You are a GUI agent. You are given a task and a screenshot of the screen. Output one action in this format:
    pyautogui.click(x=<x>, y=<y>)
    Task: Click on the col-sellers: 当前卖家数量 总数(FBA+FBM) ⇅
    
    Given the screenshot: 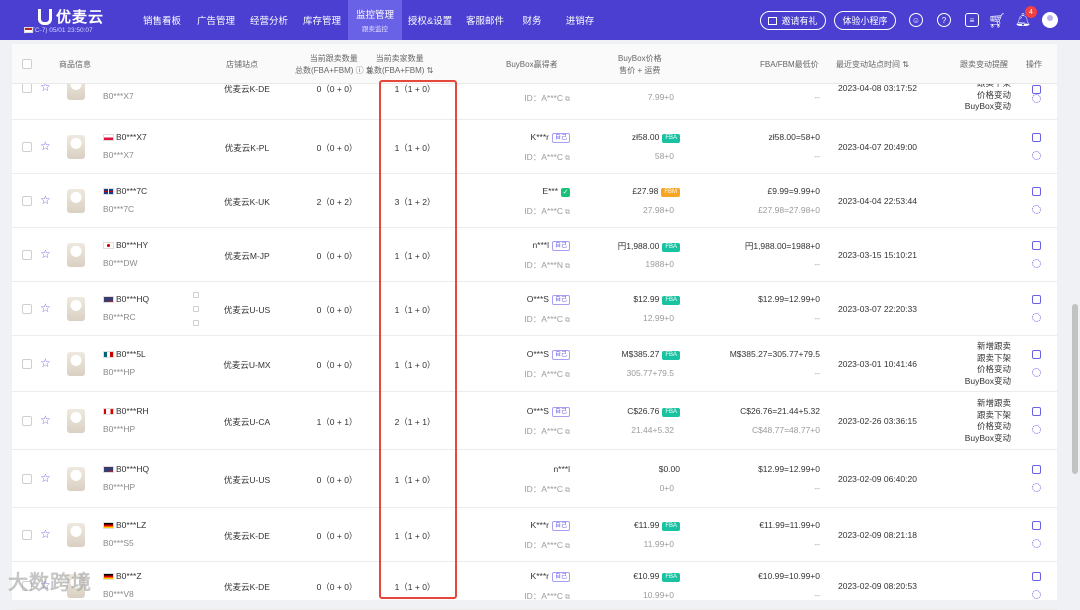 What is the action you would take?
    pyautogui.click(x=399, y=65)
    